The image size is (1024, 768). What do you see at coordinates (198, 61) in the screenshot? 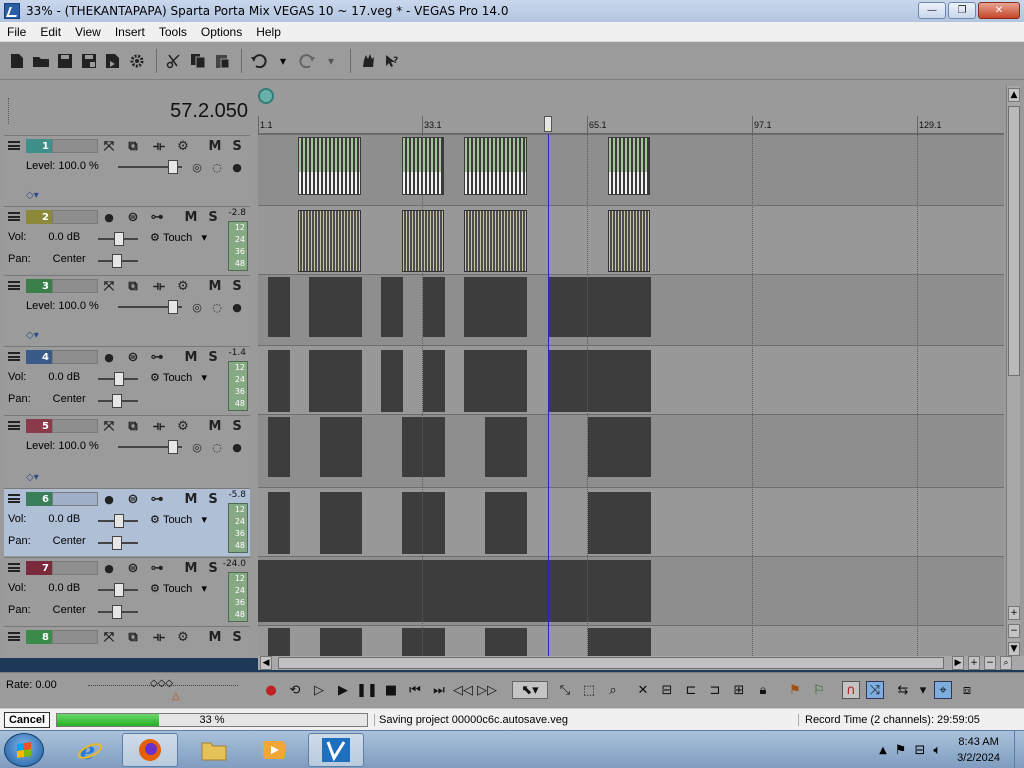
I see `copy-icon` at bounding box center [198, 61].